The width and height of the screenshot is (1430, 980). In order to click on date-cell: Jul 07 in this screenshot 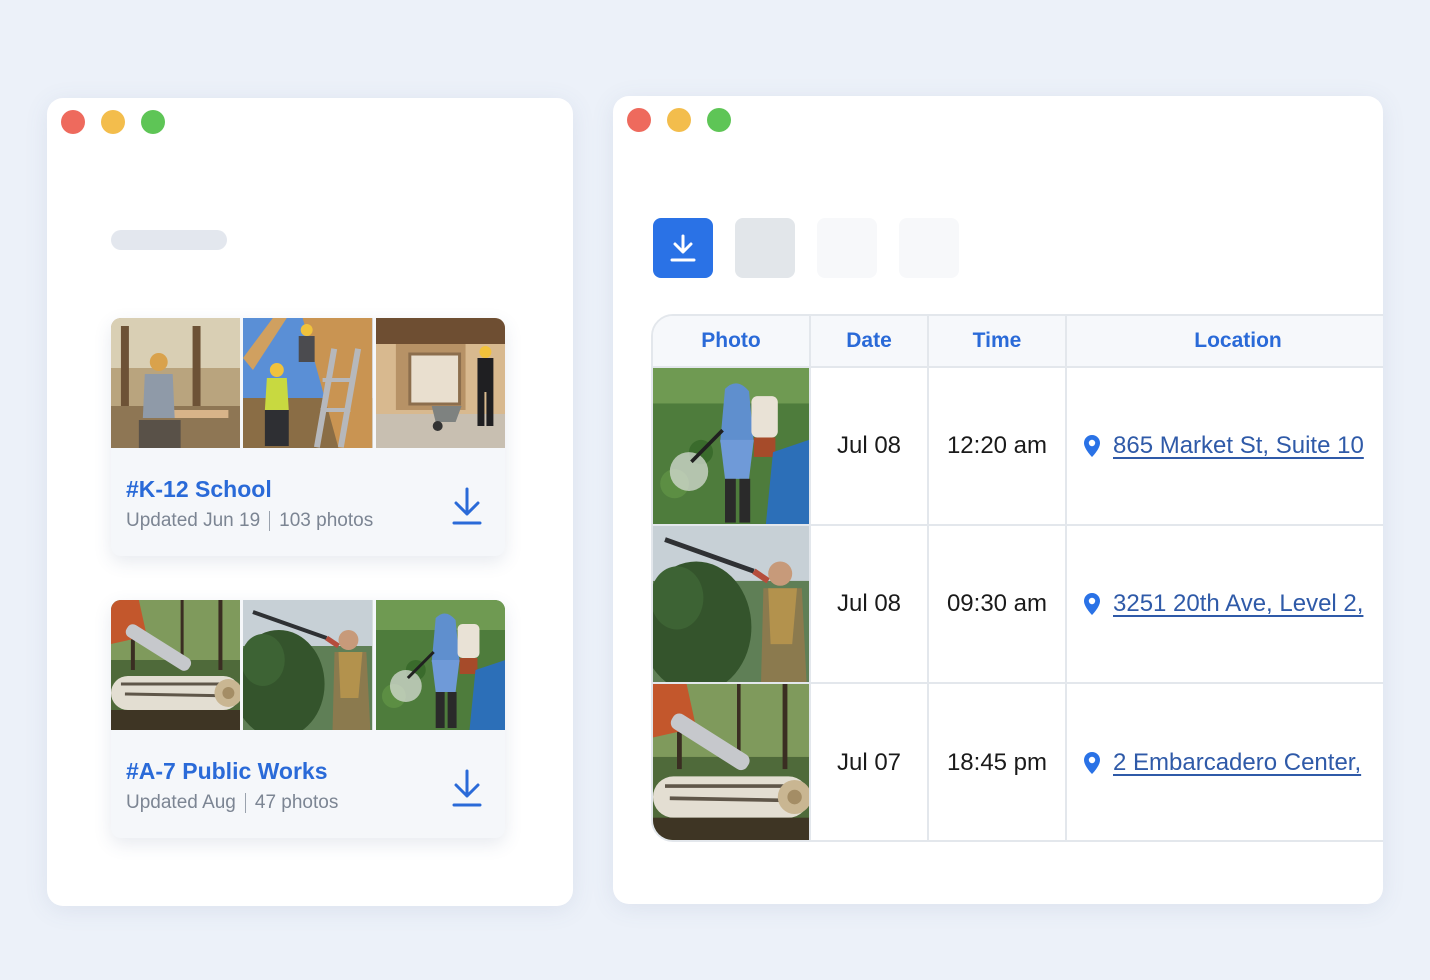, I will do `click(870, 762)`.